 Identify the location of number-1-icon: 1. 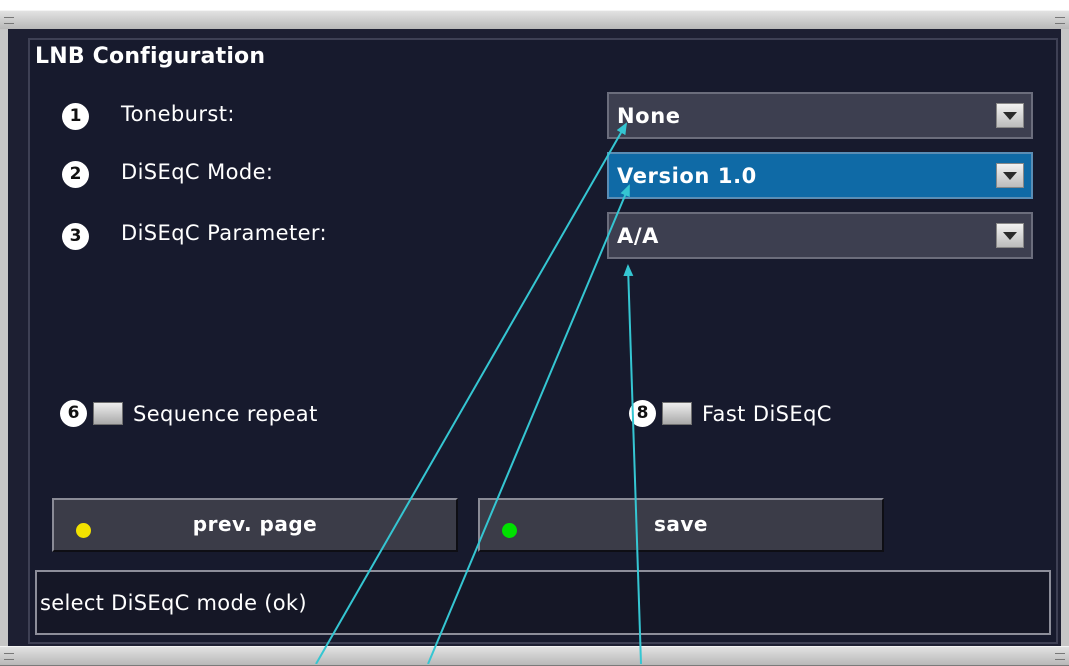
(75, 116).